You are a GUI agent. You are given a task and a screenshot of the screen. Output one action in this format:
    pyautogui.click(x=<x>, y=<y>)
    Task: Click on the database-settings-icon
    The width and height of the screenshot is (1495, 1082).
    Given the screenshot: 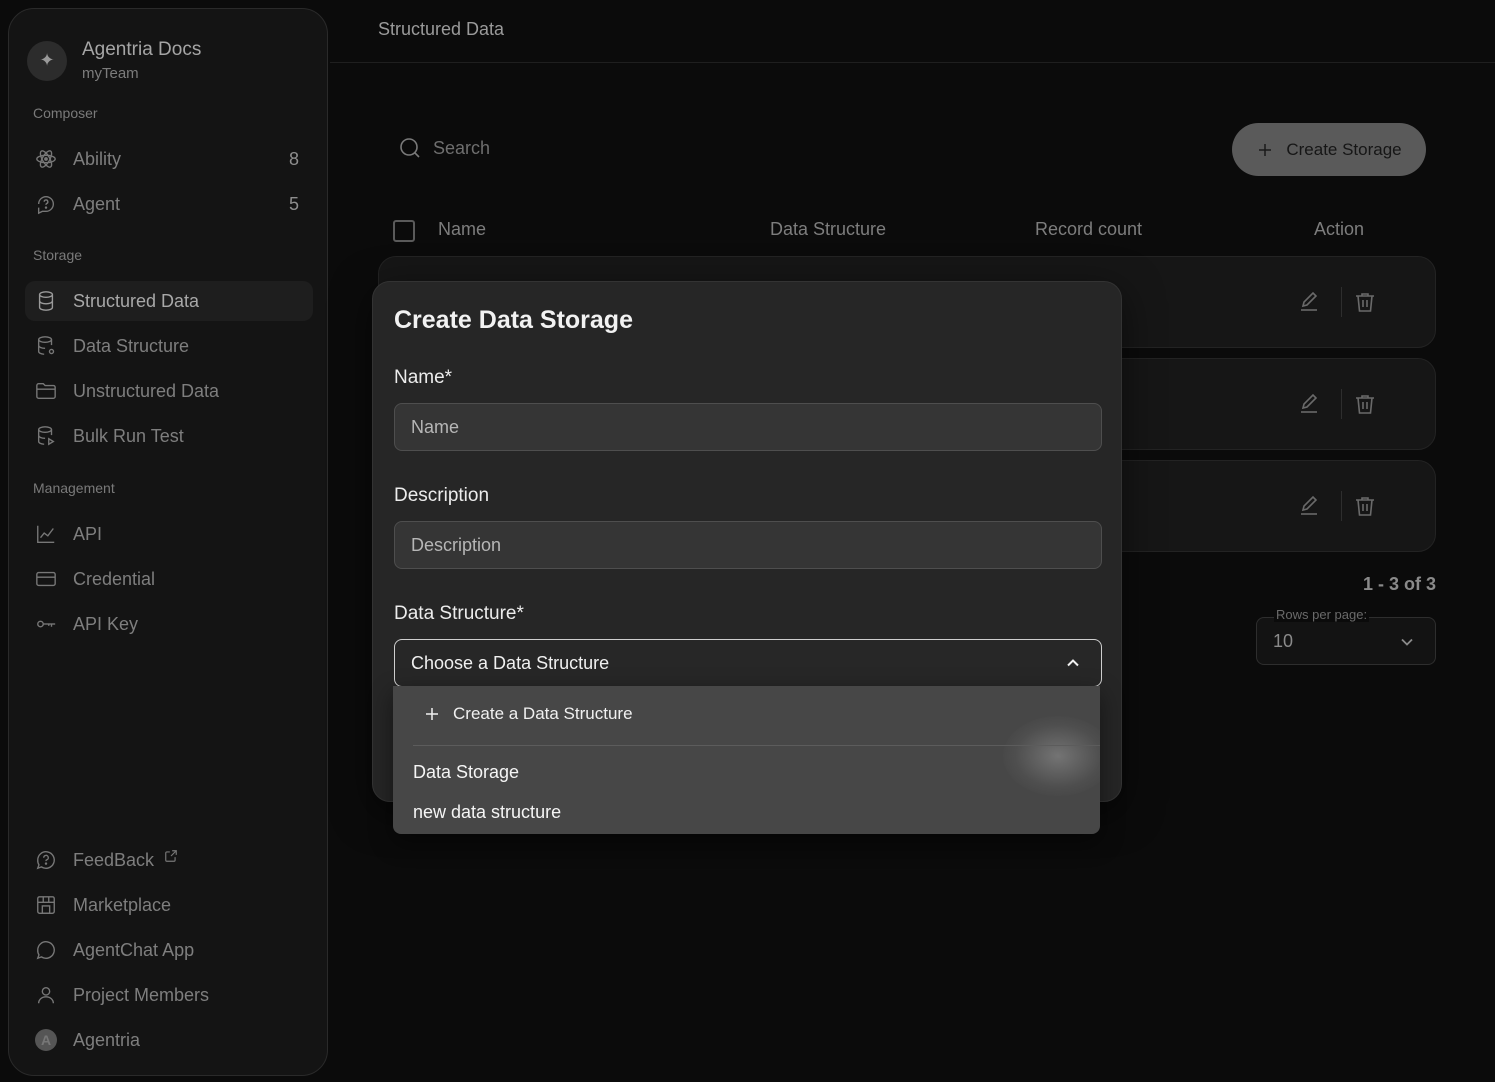 What is the action you would take?
    pyautogui.click(x=46, y=346)
    